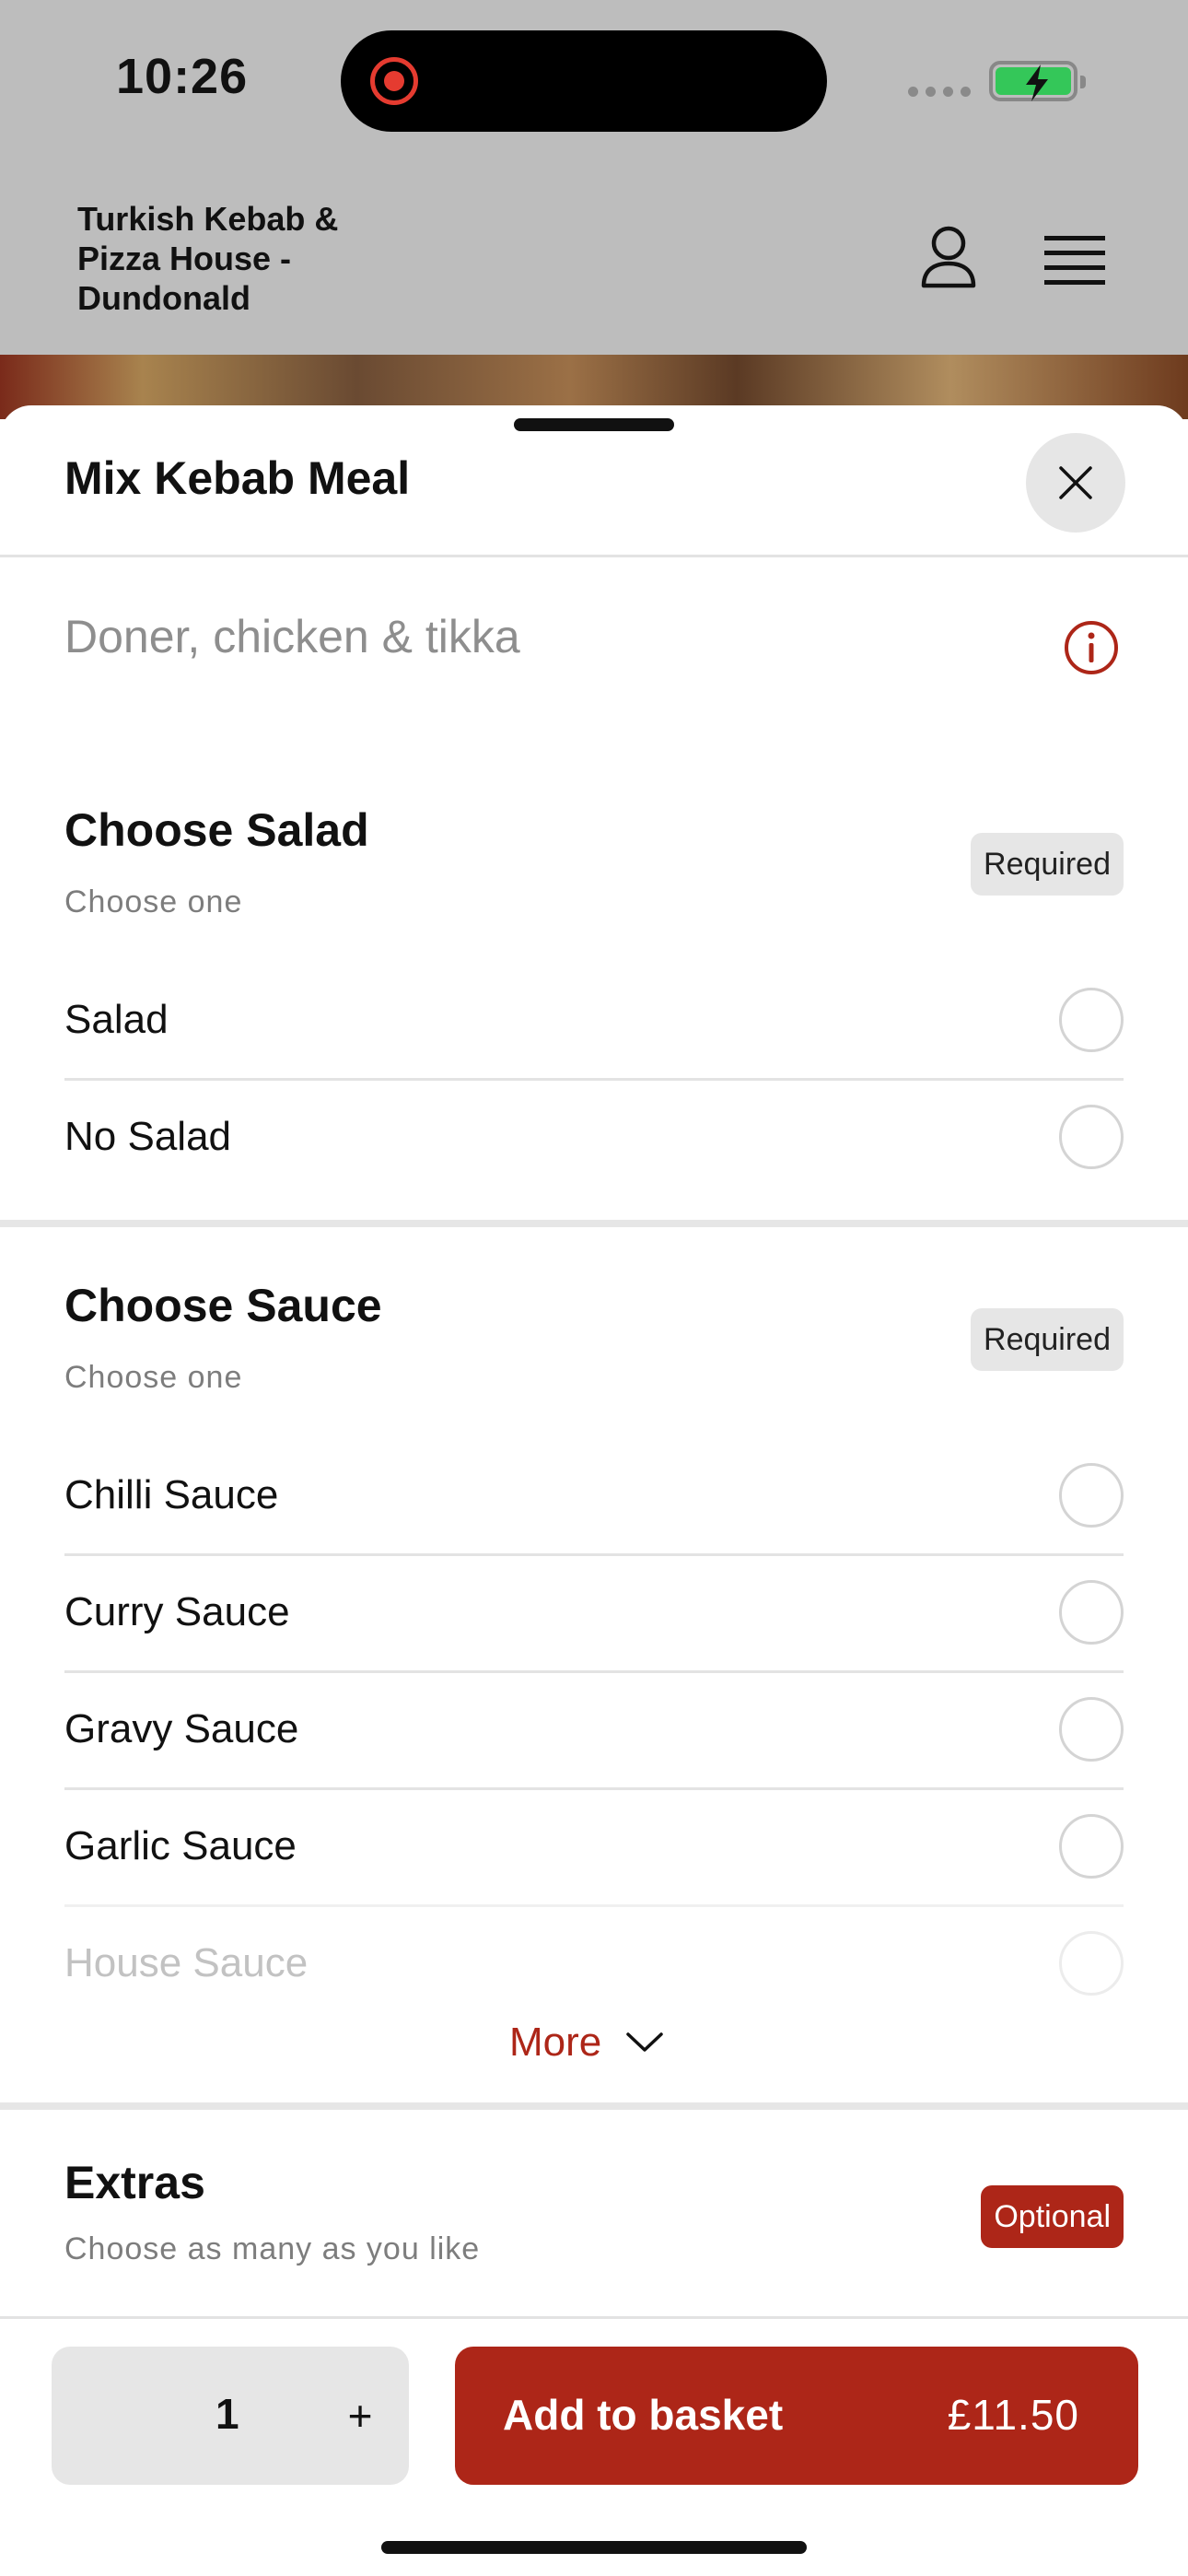 The width and height of the screenshot is (1188, 2576). Describe the element at coordinates (360, 2415) in the screenshot. I see `increment-button: +` at that location.